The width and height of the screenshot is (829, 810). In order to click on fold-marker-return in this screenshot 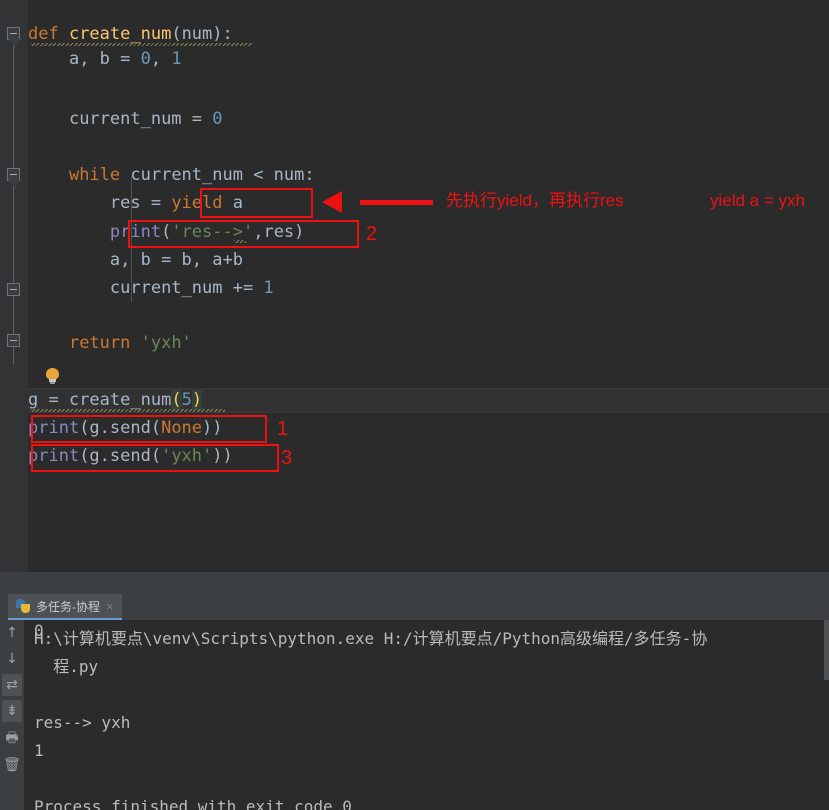, I will do `click(13, 340)`.